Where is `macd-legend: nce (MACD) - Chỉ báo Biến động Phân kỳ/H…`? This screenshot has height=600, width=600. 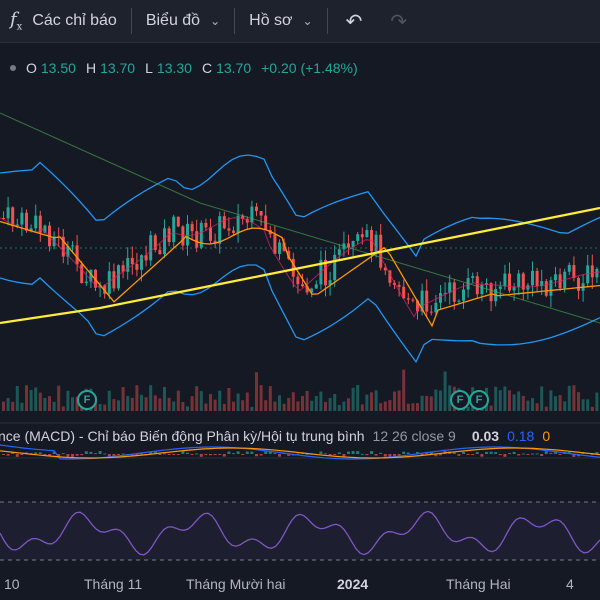
macd-legend: nce (MACD) - Chỉ báo Biến động Phân kỳ/H… is located at coordinates (300, 436).